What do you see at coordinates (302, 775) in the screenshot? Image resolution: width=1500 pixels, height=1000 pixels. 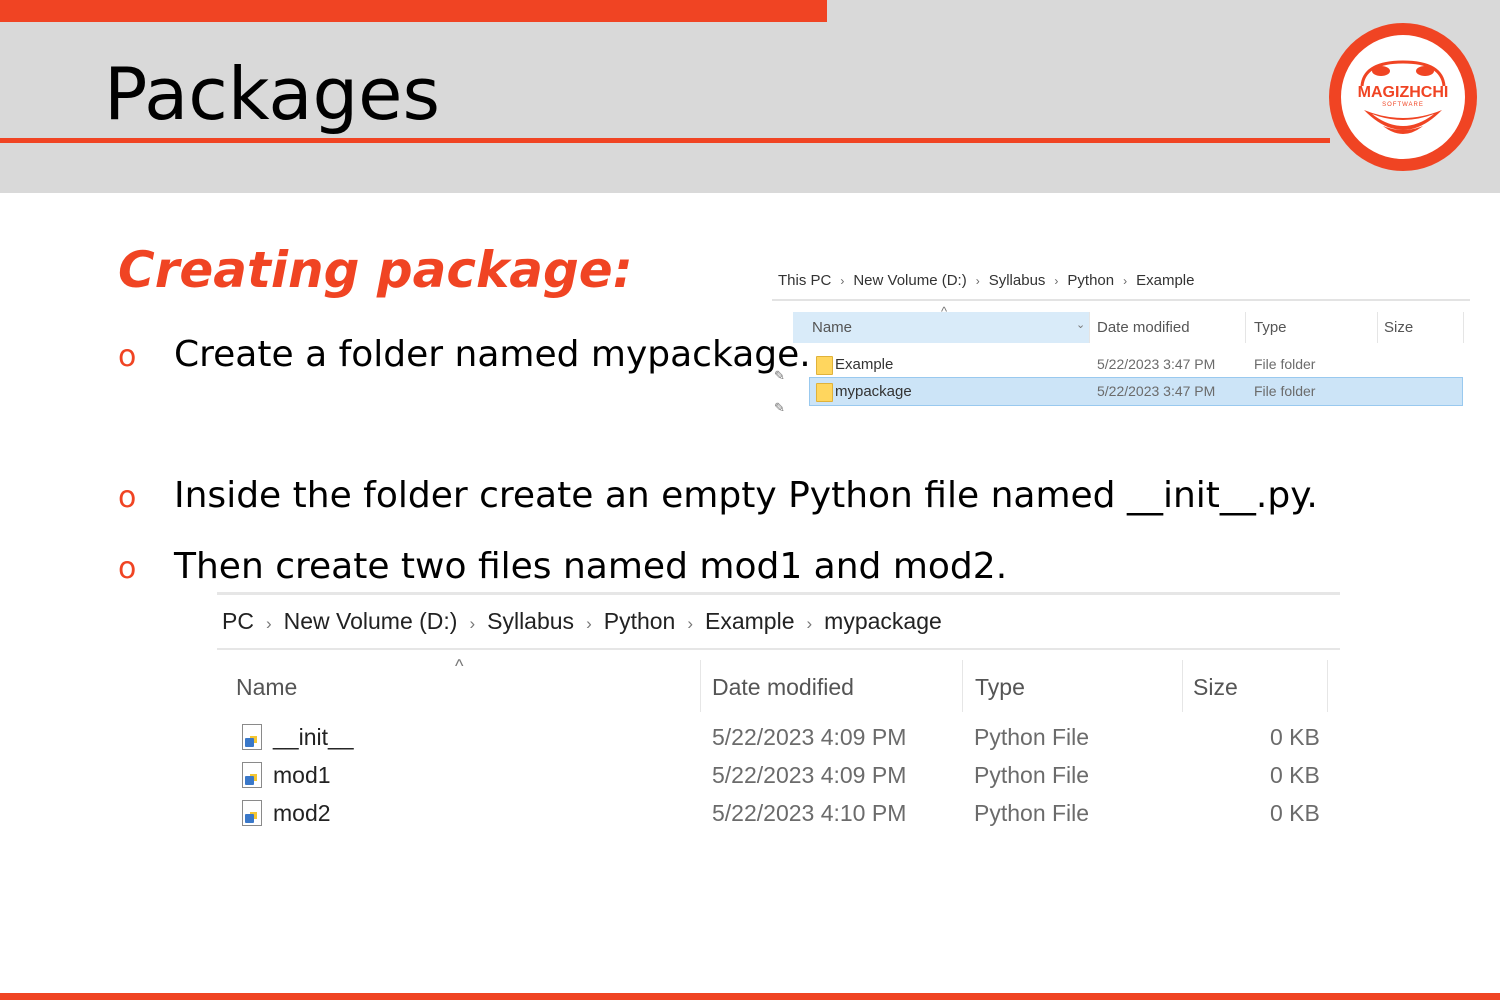 I see `file-name: mod1` at bounding box center [302, 775].